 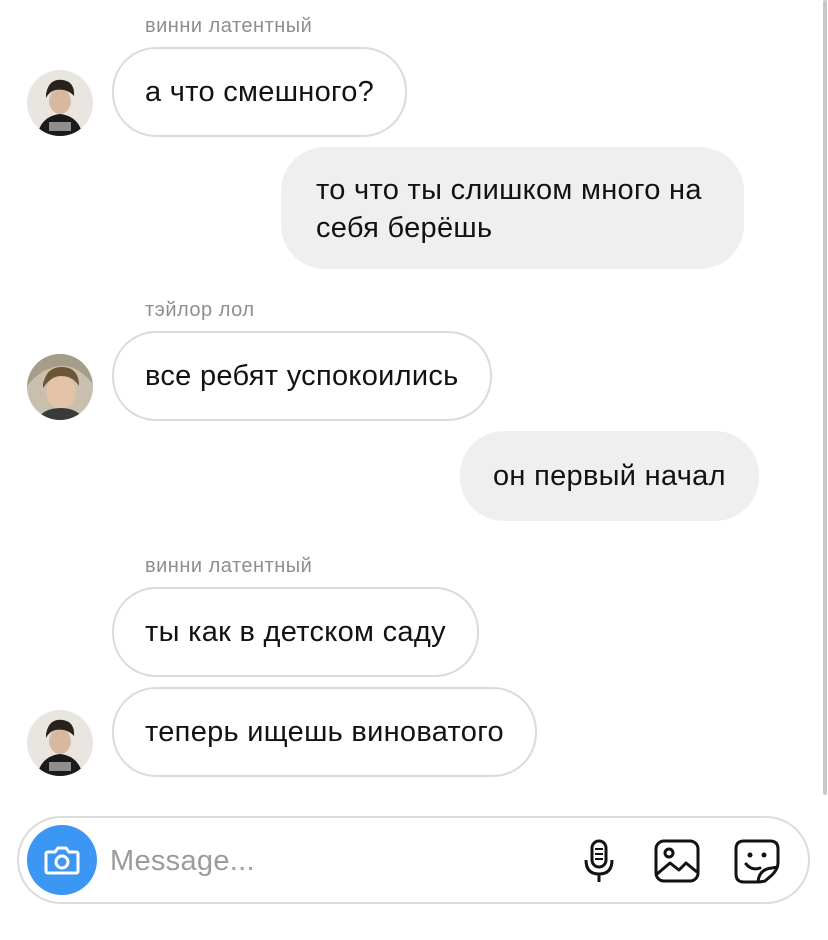 I want to click on message-text: все ребят успокоились, so click(x=302, y=376).